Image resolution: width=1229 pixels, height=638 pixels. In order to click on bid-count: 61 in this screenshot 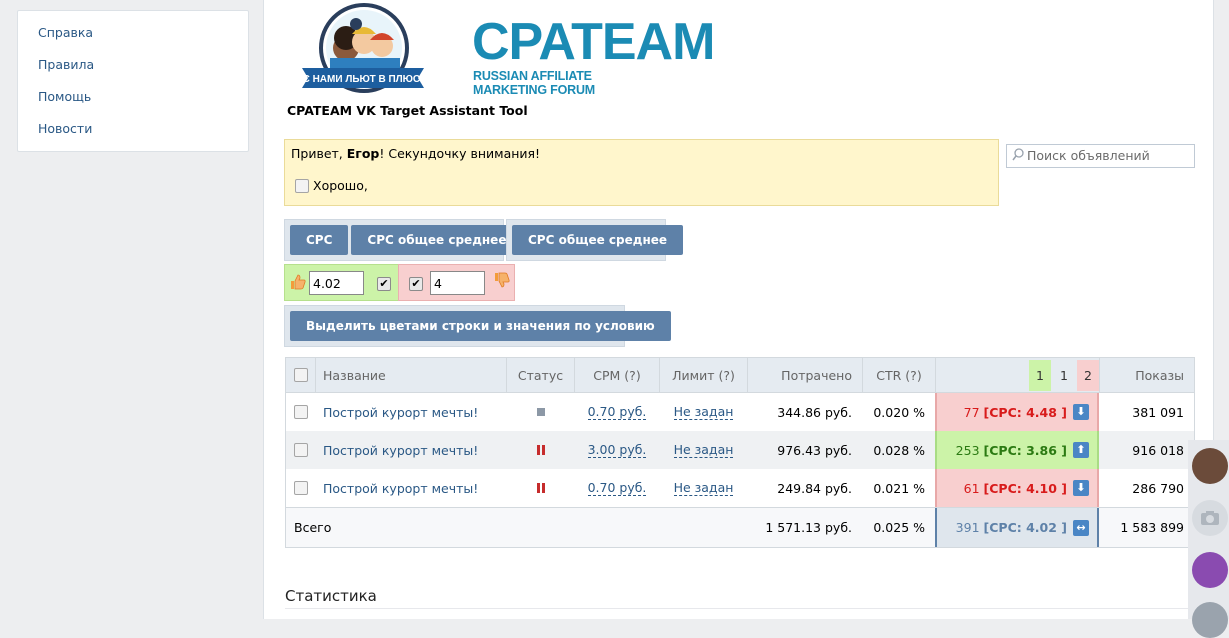, I will do `click(971, 488)`.